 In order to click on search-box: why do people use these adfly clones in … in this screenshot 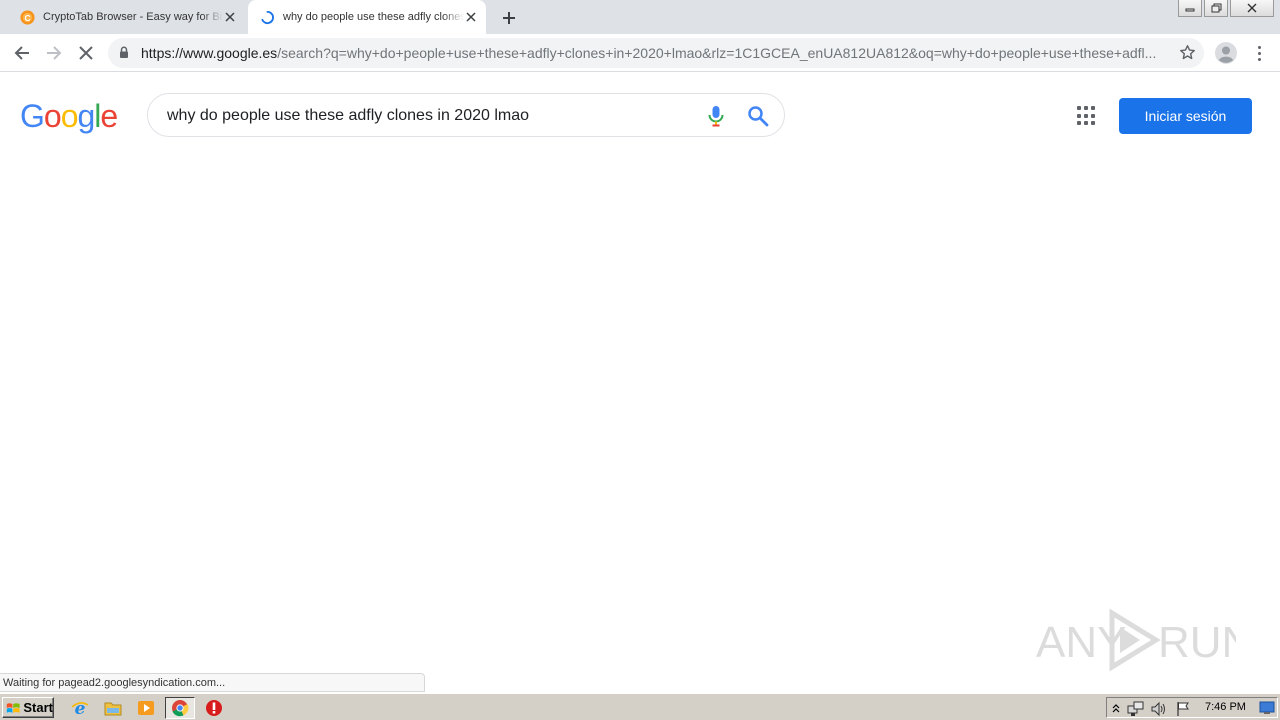, I will do `click(466, 115)`.